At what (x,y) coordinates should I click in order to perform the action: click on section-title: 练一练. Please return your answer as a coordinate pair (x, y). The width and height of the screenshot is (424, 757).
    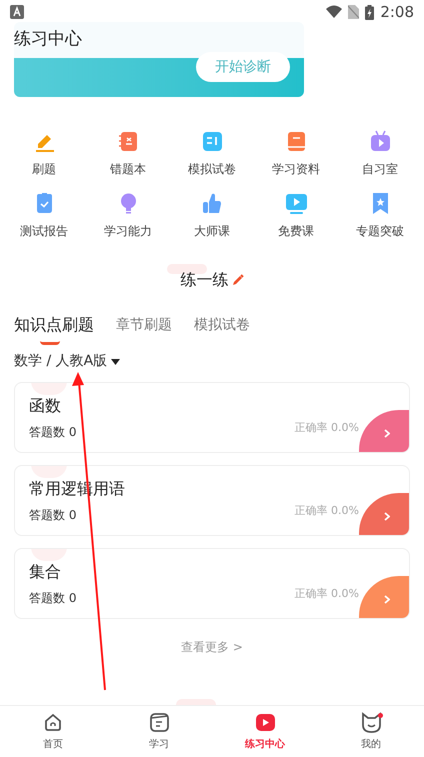
    Looking at the image, I should click on (204, 280).